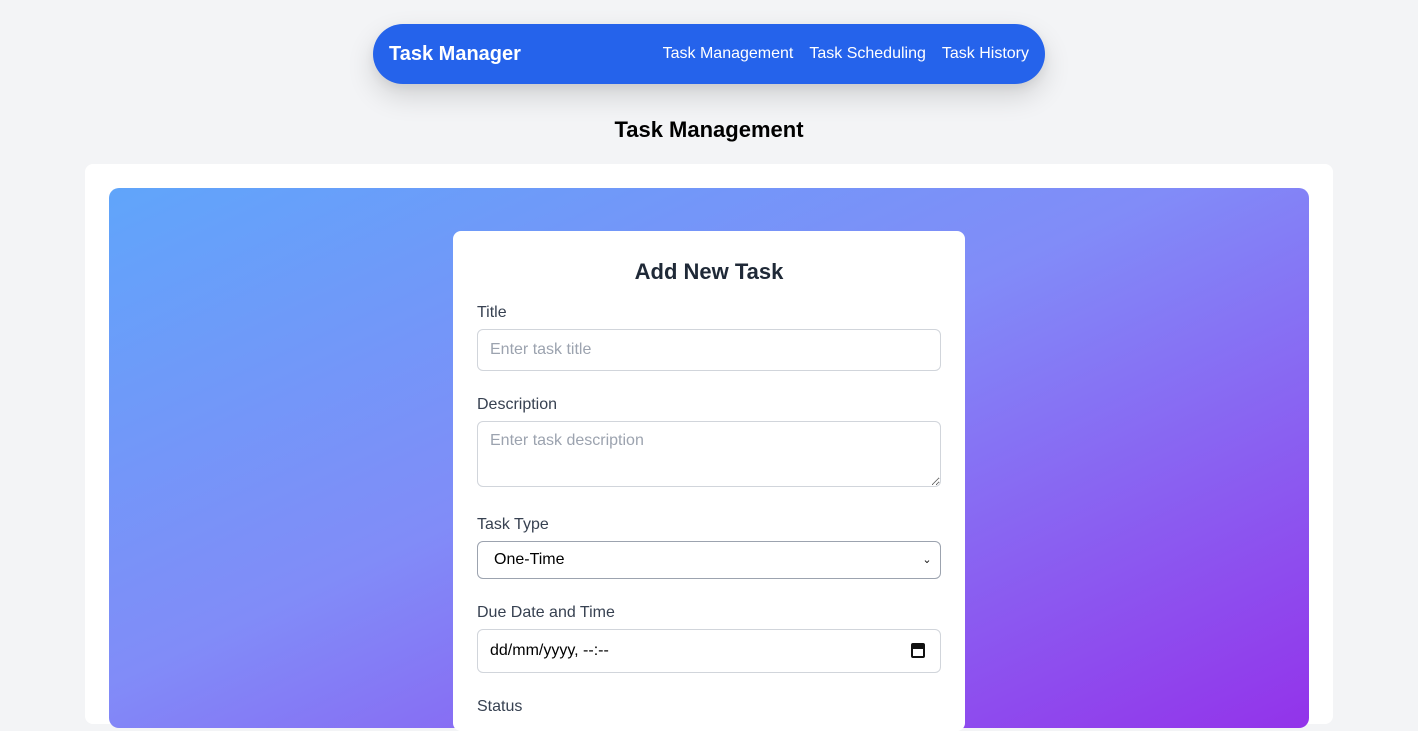 The width and height of the screenshot is (1418, 731). I want to click on title-field-group: Title, so click(709, 337).